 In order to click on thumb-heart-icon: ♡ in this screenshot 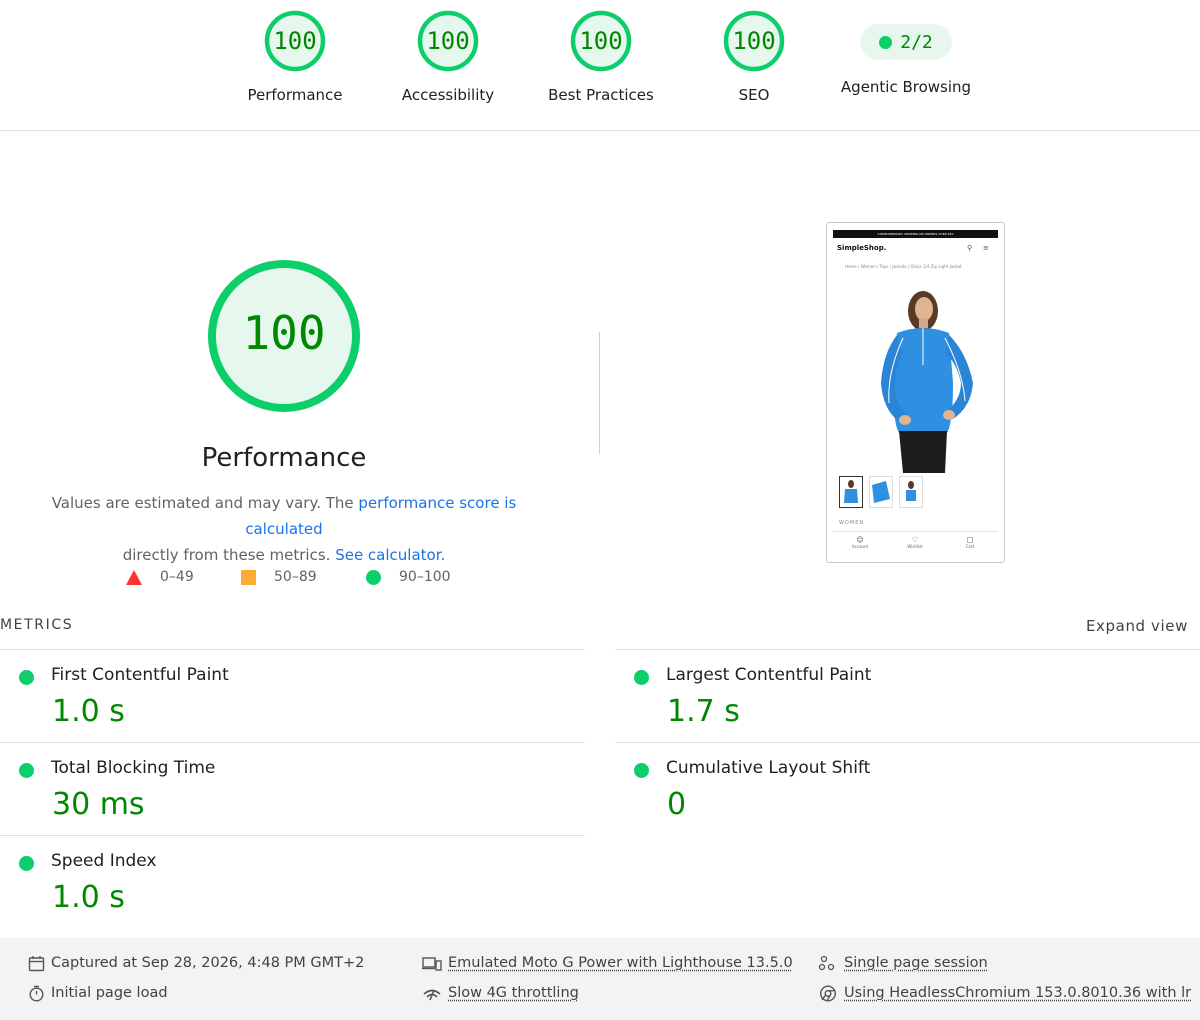, I will do `click(915, 540)`.